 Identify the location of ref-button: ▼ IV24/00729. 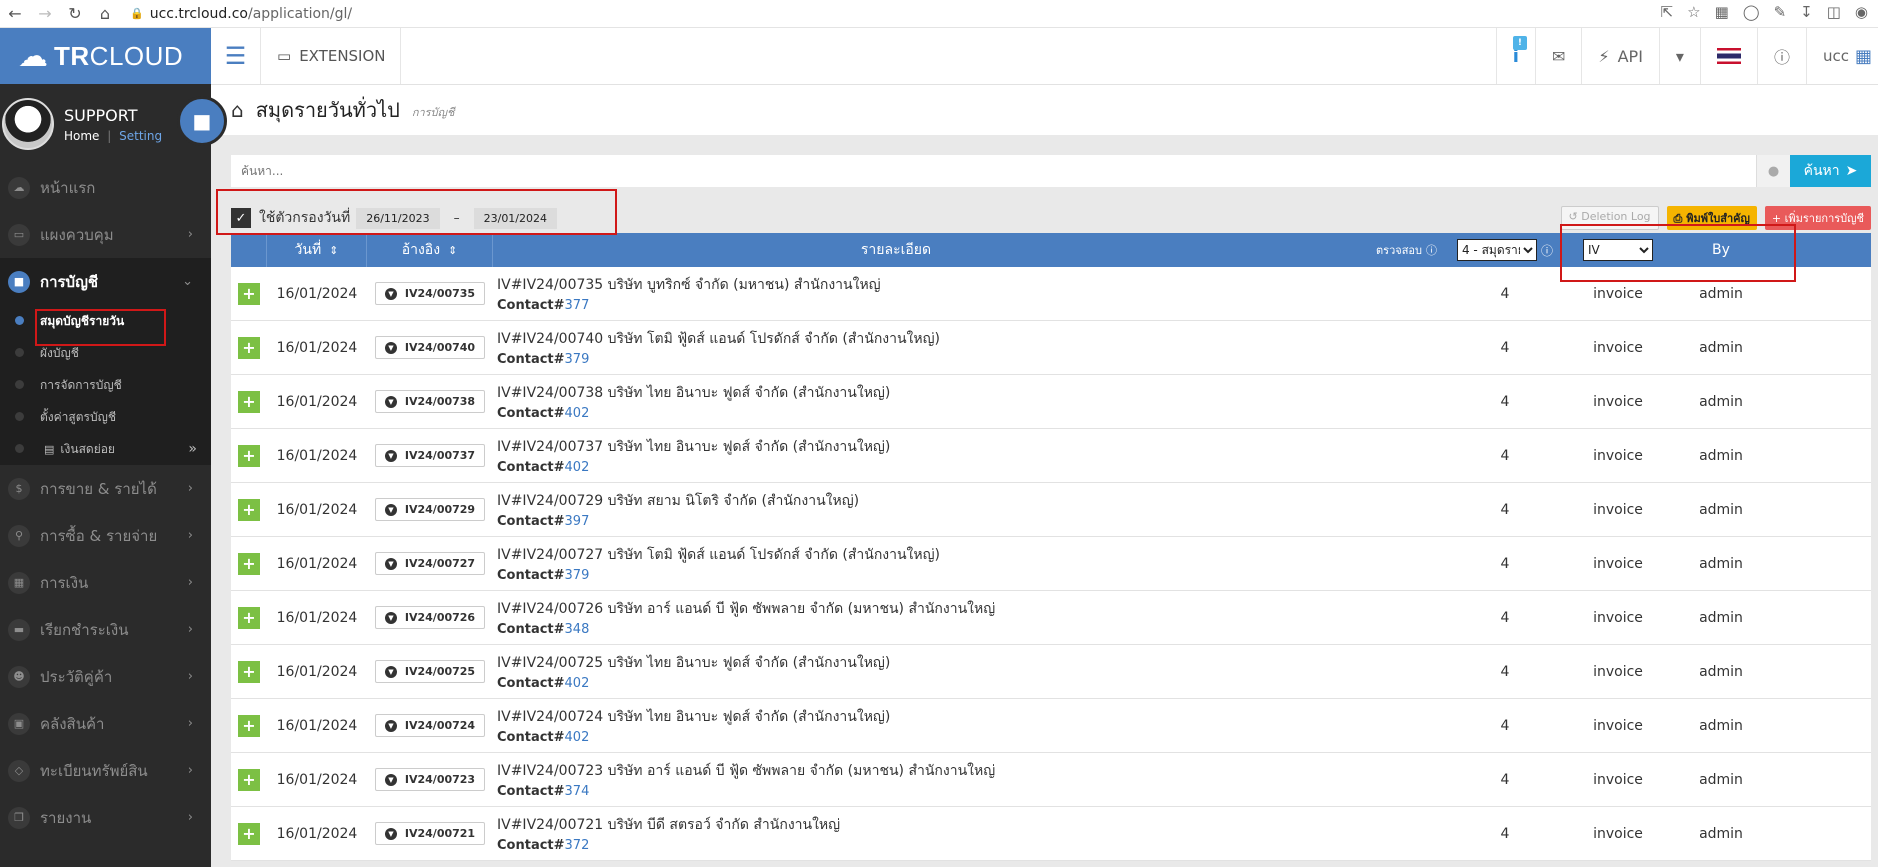
(430, 509).